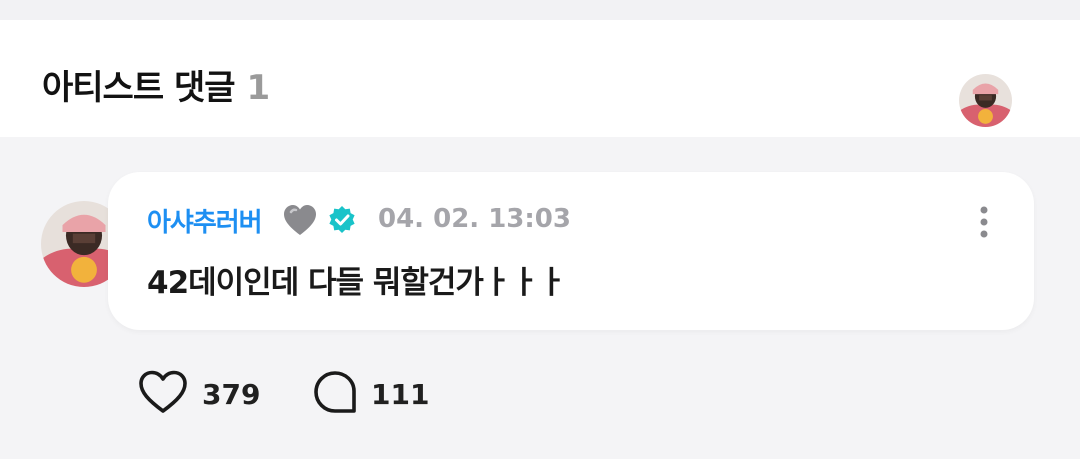 Image resolution: width=1080 pixels, height=459 pixels. I want to click on more-options-icon, so click(984, 222).